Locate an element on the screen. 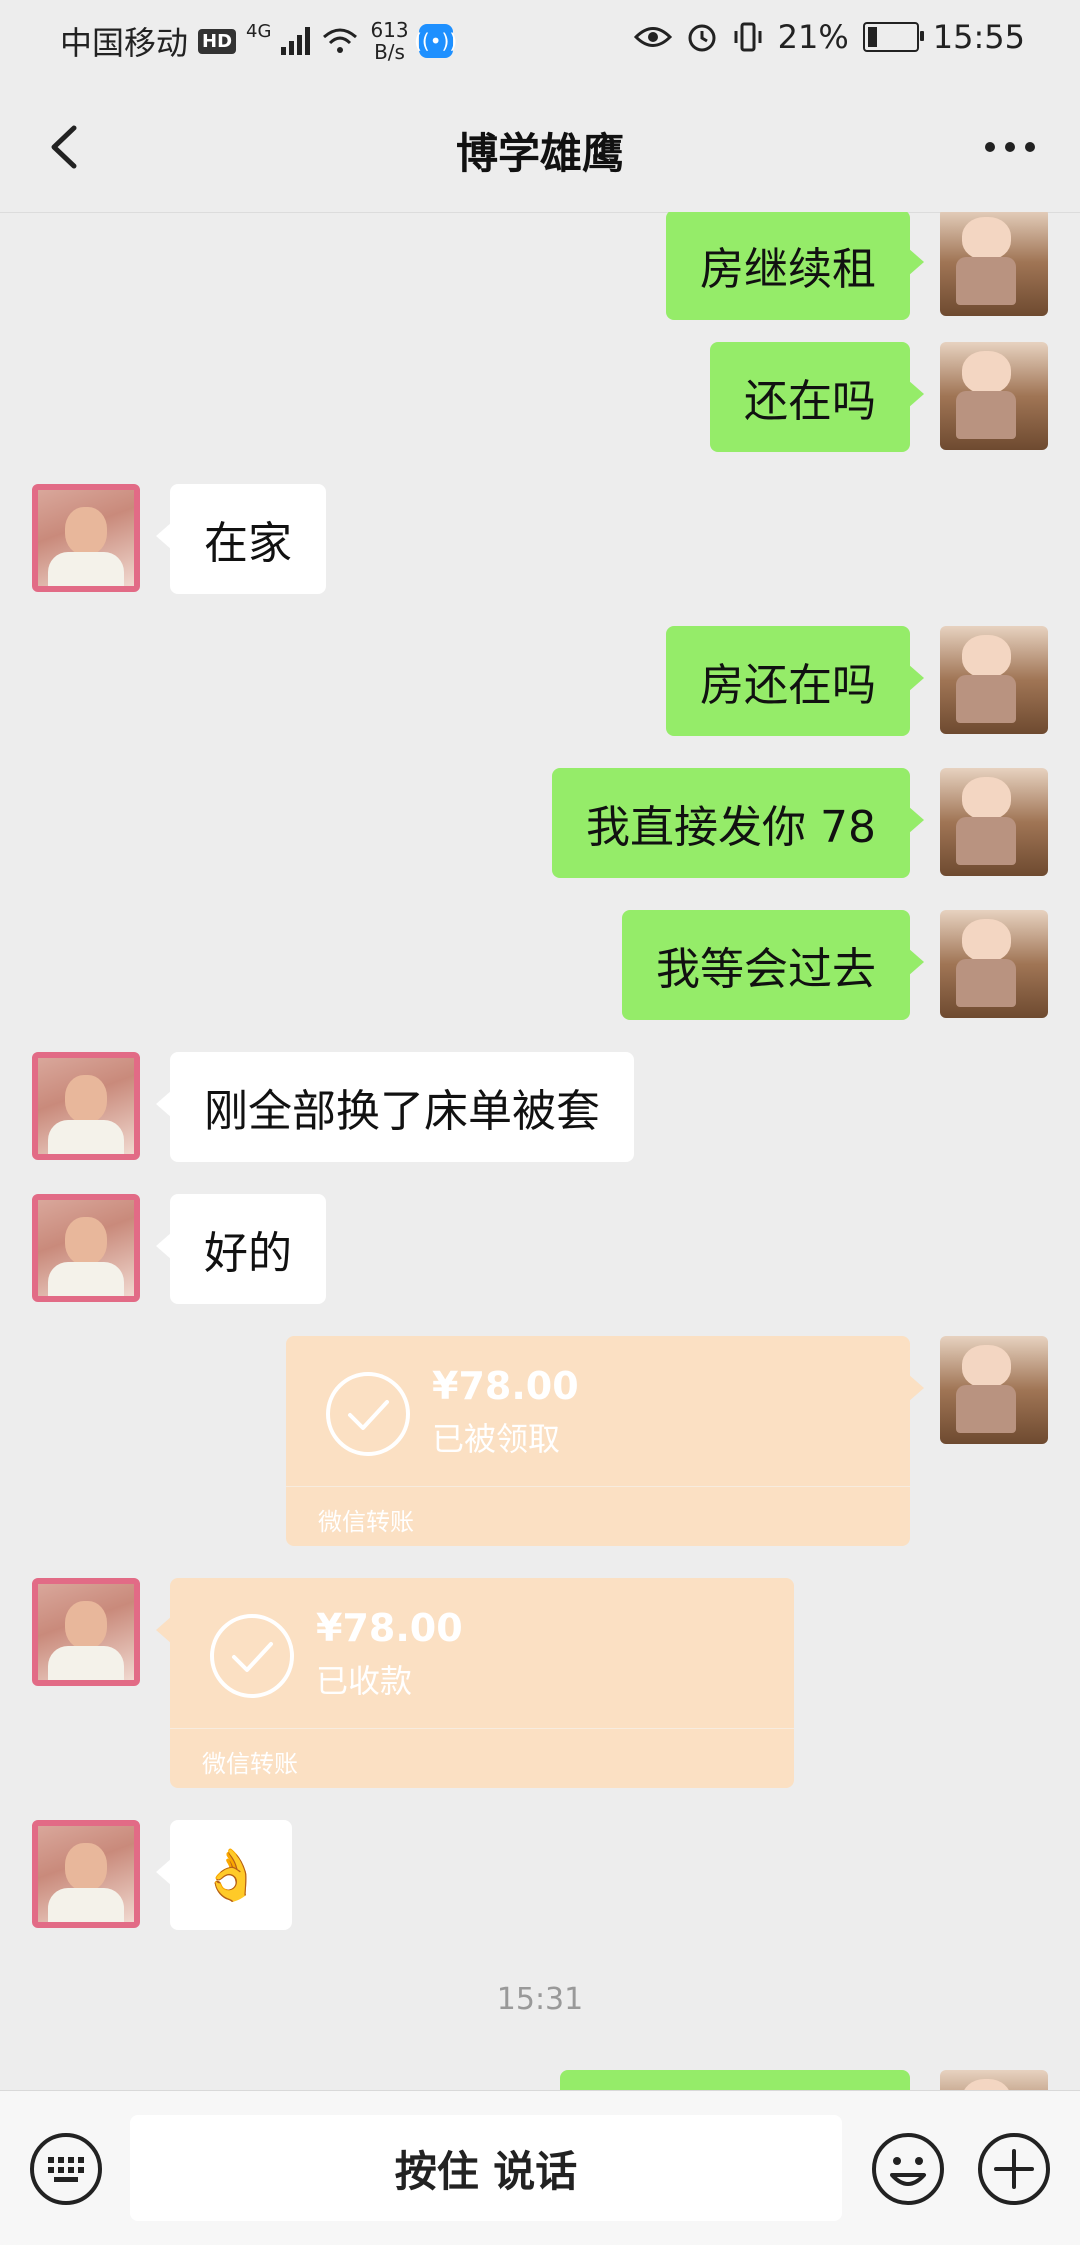 The height and width of the screenshot is (2245, 1080). status-left: 中国移动 HD 4G 613 B/s ((•)) is located at coordinates (258, 41).